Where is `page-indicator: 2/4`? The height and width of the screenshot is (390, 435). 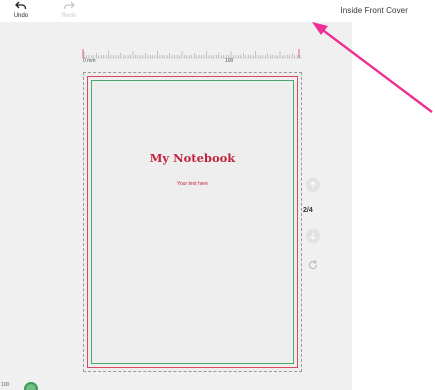 page-indicator: 2/4 is located at coordinates (308, 210).